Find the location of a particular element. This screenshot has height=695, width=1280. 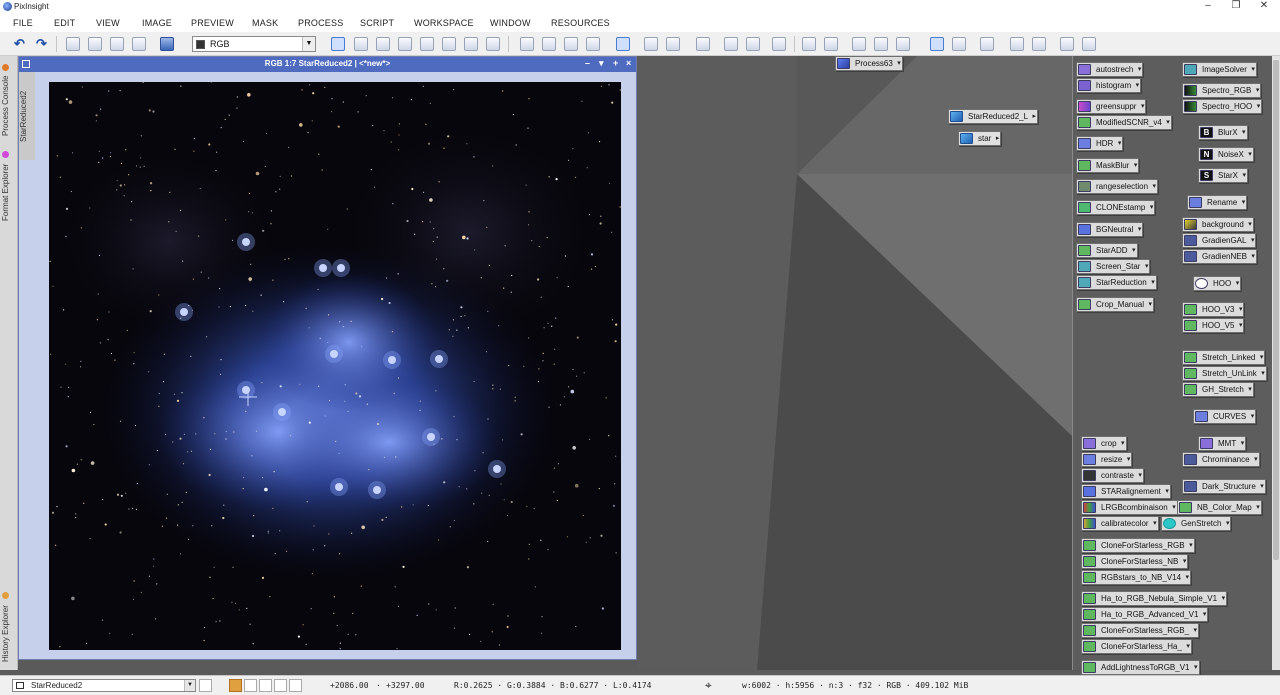

menu-script: SCRIPT is located at coordinates (377, 23).